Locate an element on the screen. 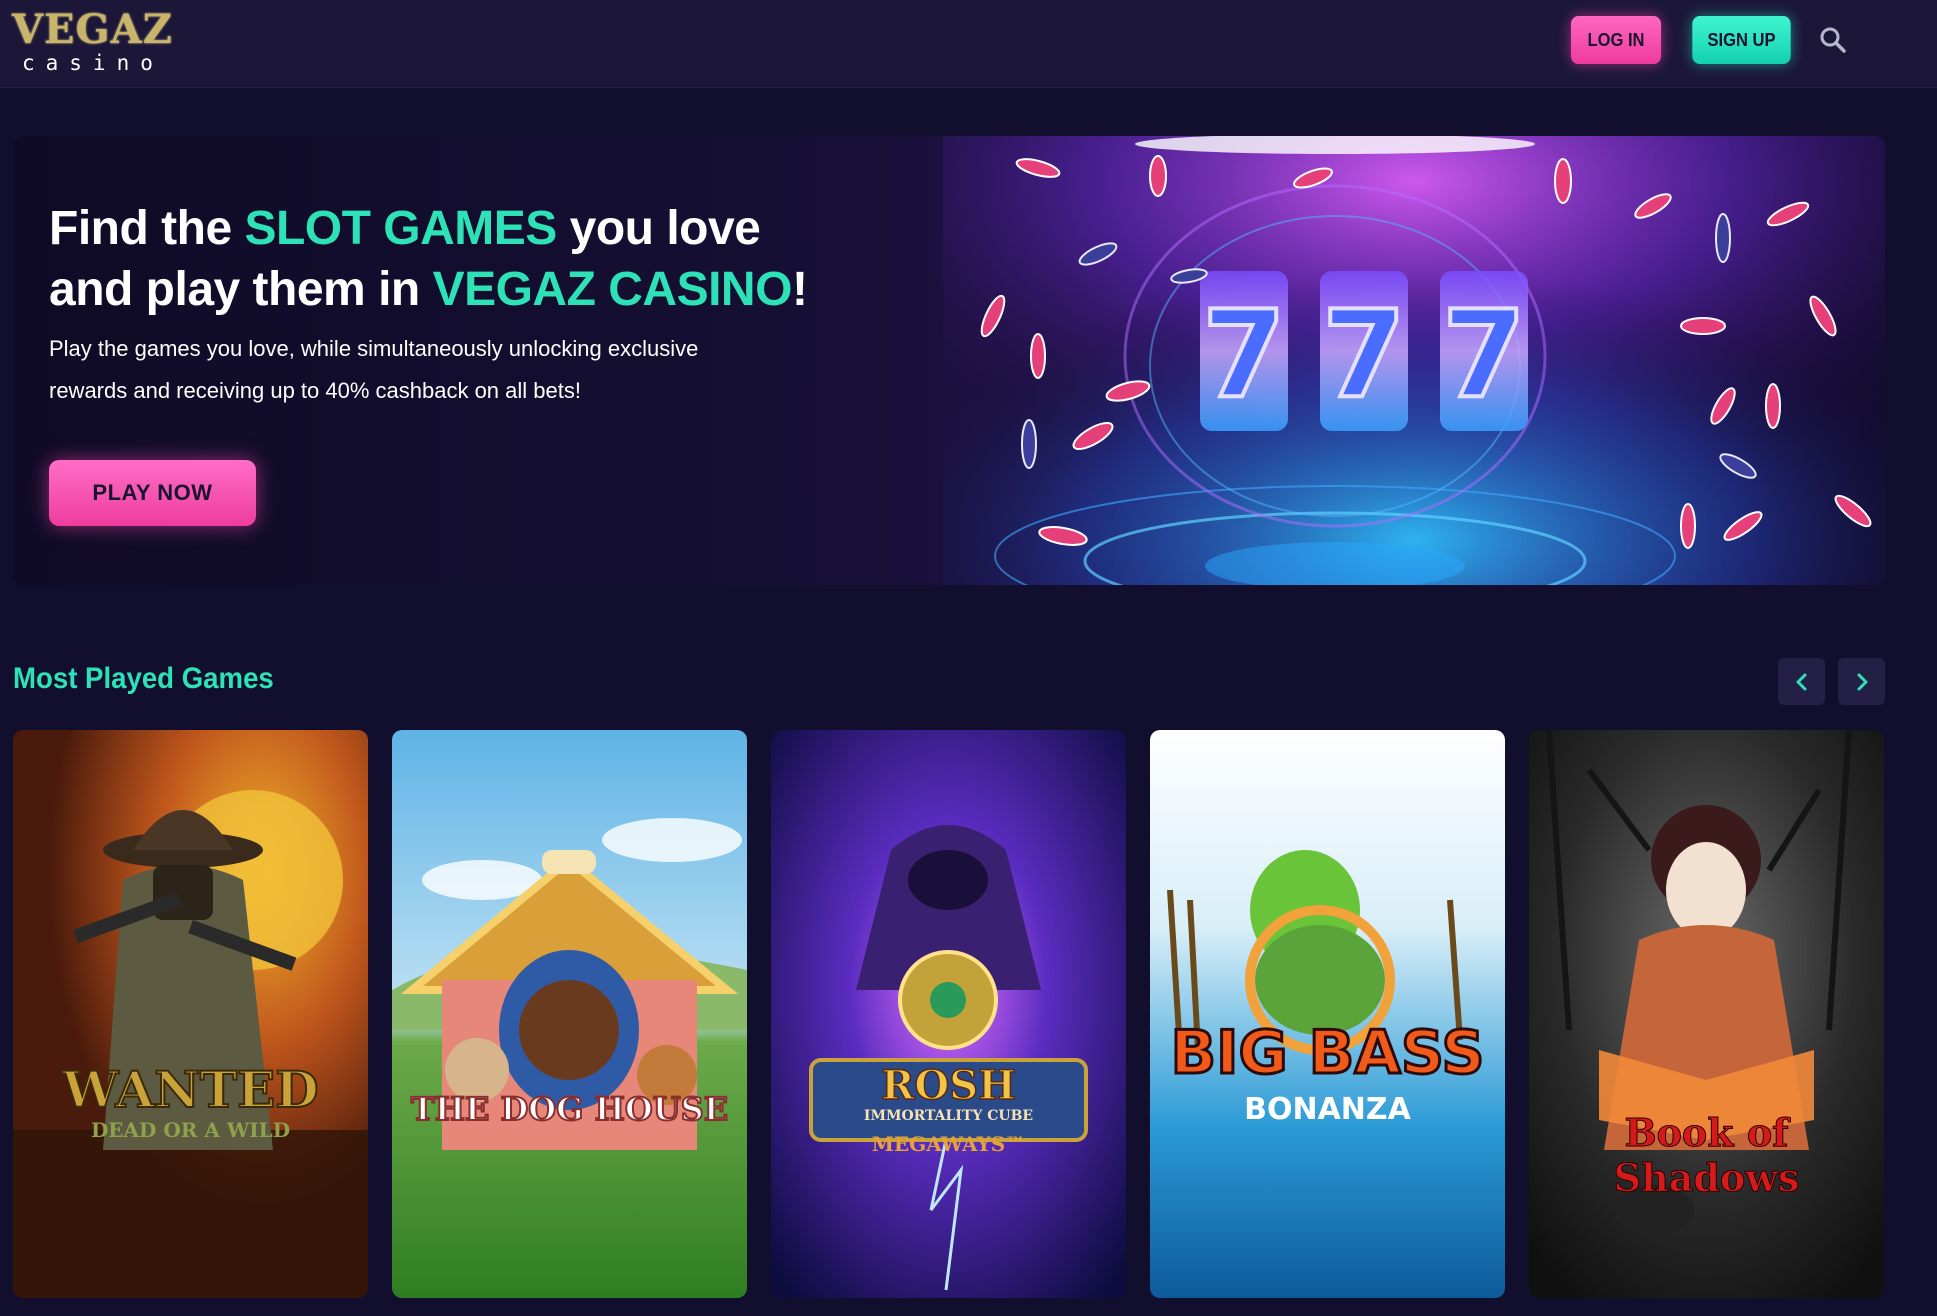  game-card-big-bass-bonanza: BIG BASS BONANZA is located at coordinates (1327, 1014).